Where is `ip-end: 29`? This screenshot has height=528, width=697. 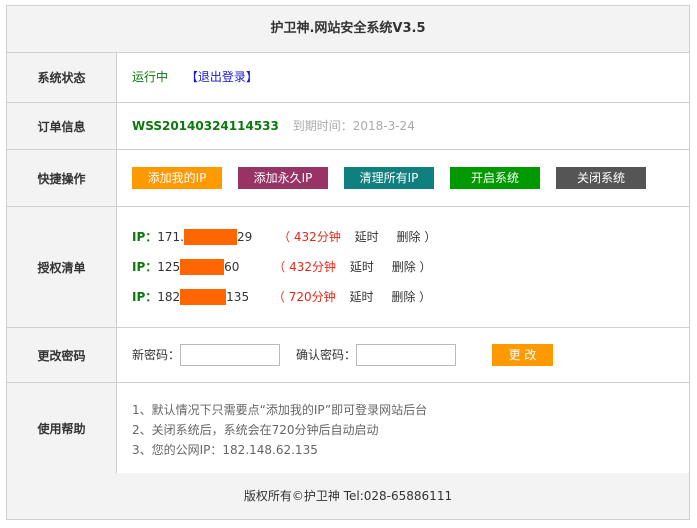
ip-end: 29 is located at coordinates (244, 237).